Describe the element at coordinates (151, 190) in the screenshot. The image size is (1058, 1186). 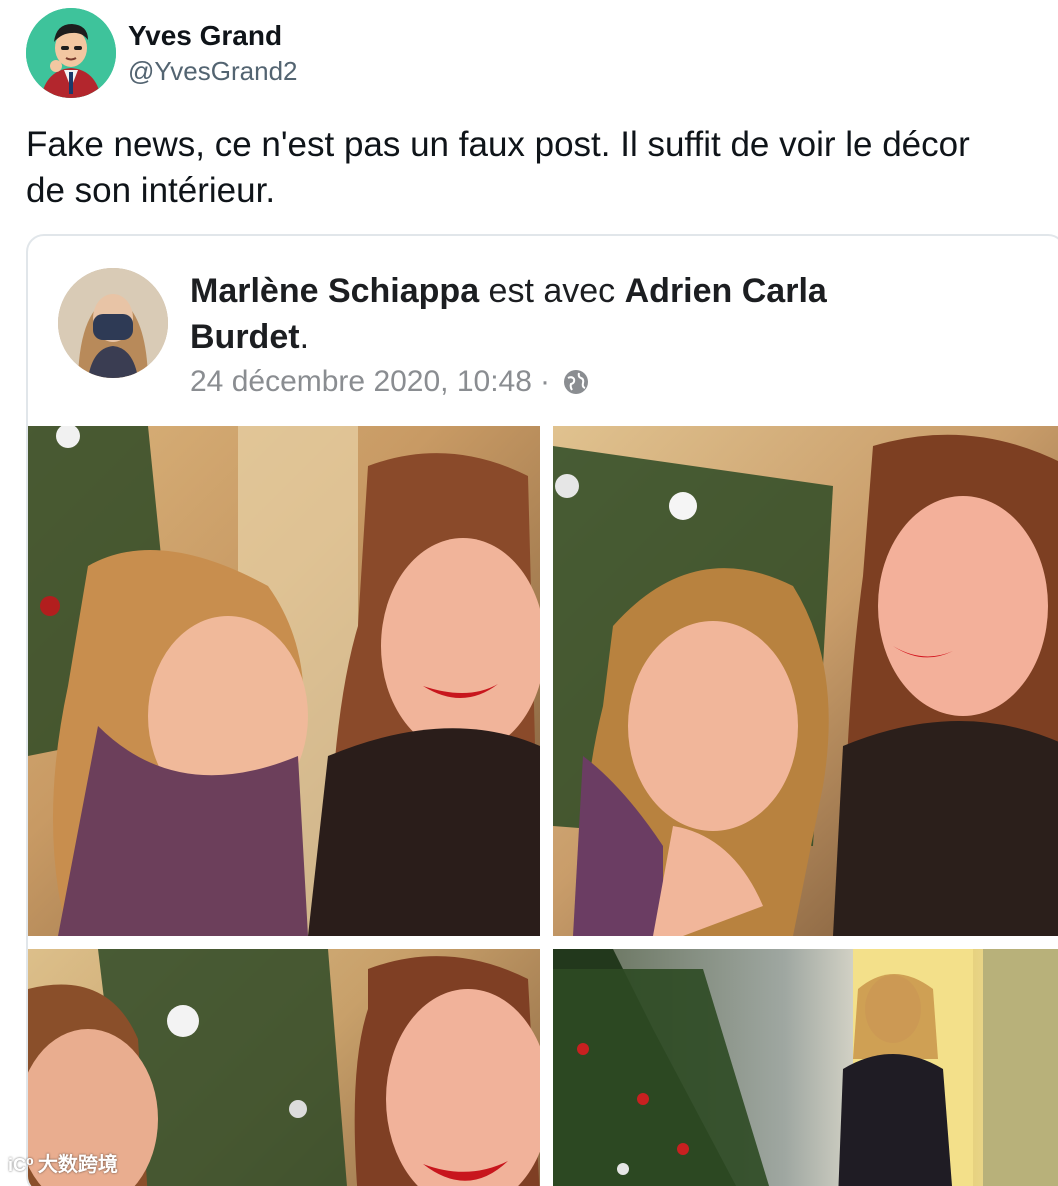
I see `tweet-text-line-2: de son intérieur.` at that location.